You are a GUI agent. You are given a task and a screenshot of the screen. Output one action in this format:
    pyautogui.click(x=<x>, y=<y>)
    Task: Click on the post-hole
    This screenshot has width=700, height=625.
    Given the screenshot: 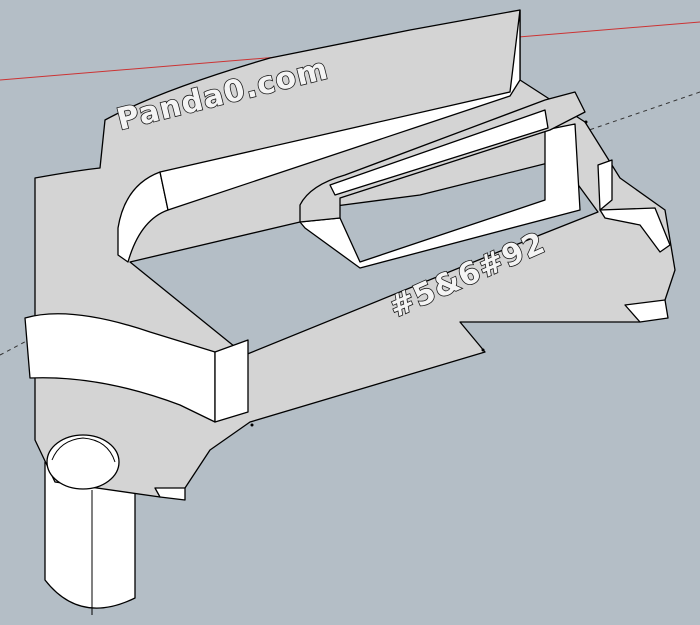 What is the action you would take?
    pyautogui.click(x=83, y=462)
    